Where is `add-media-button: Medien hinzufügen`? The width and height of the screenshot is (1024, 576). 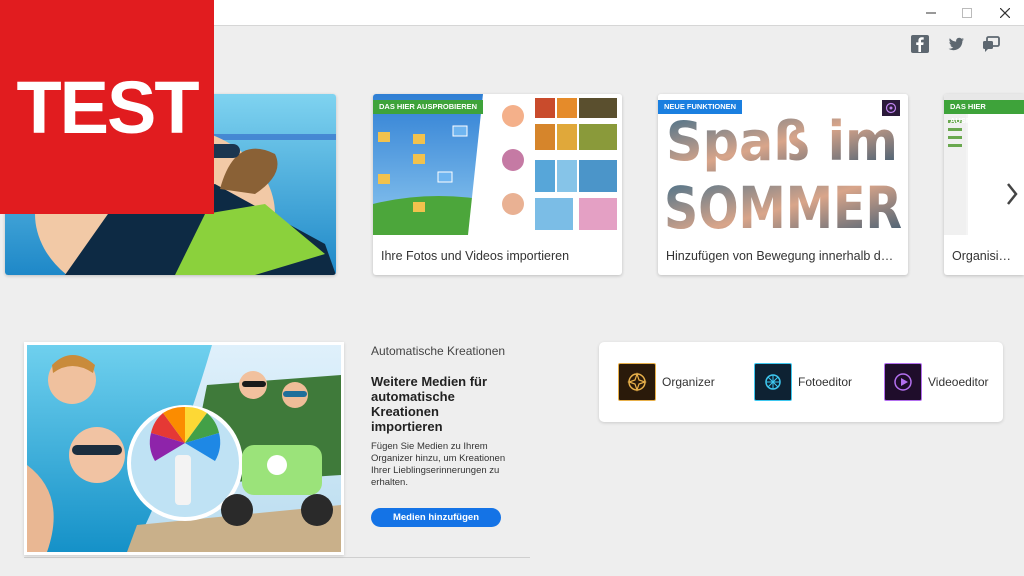 add-media-button: Medien hinzufügen is located at coordinates (436, 517).